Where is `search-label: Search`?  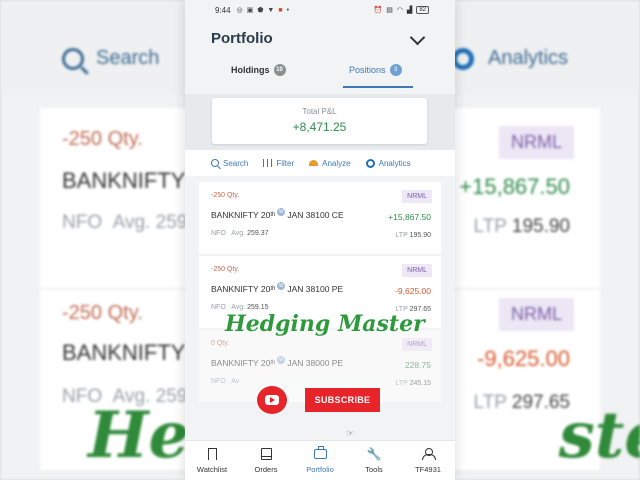 search-label: Search is located at coordinates (236, 163).